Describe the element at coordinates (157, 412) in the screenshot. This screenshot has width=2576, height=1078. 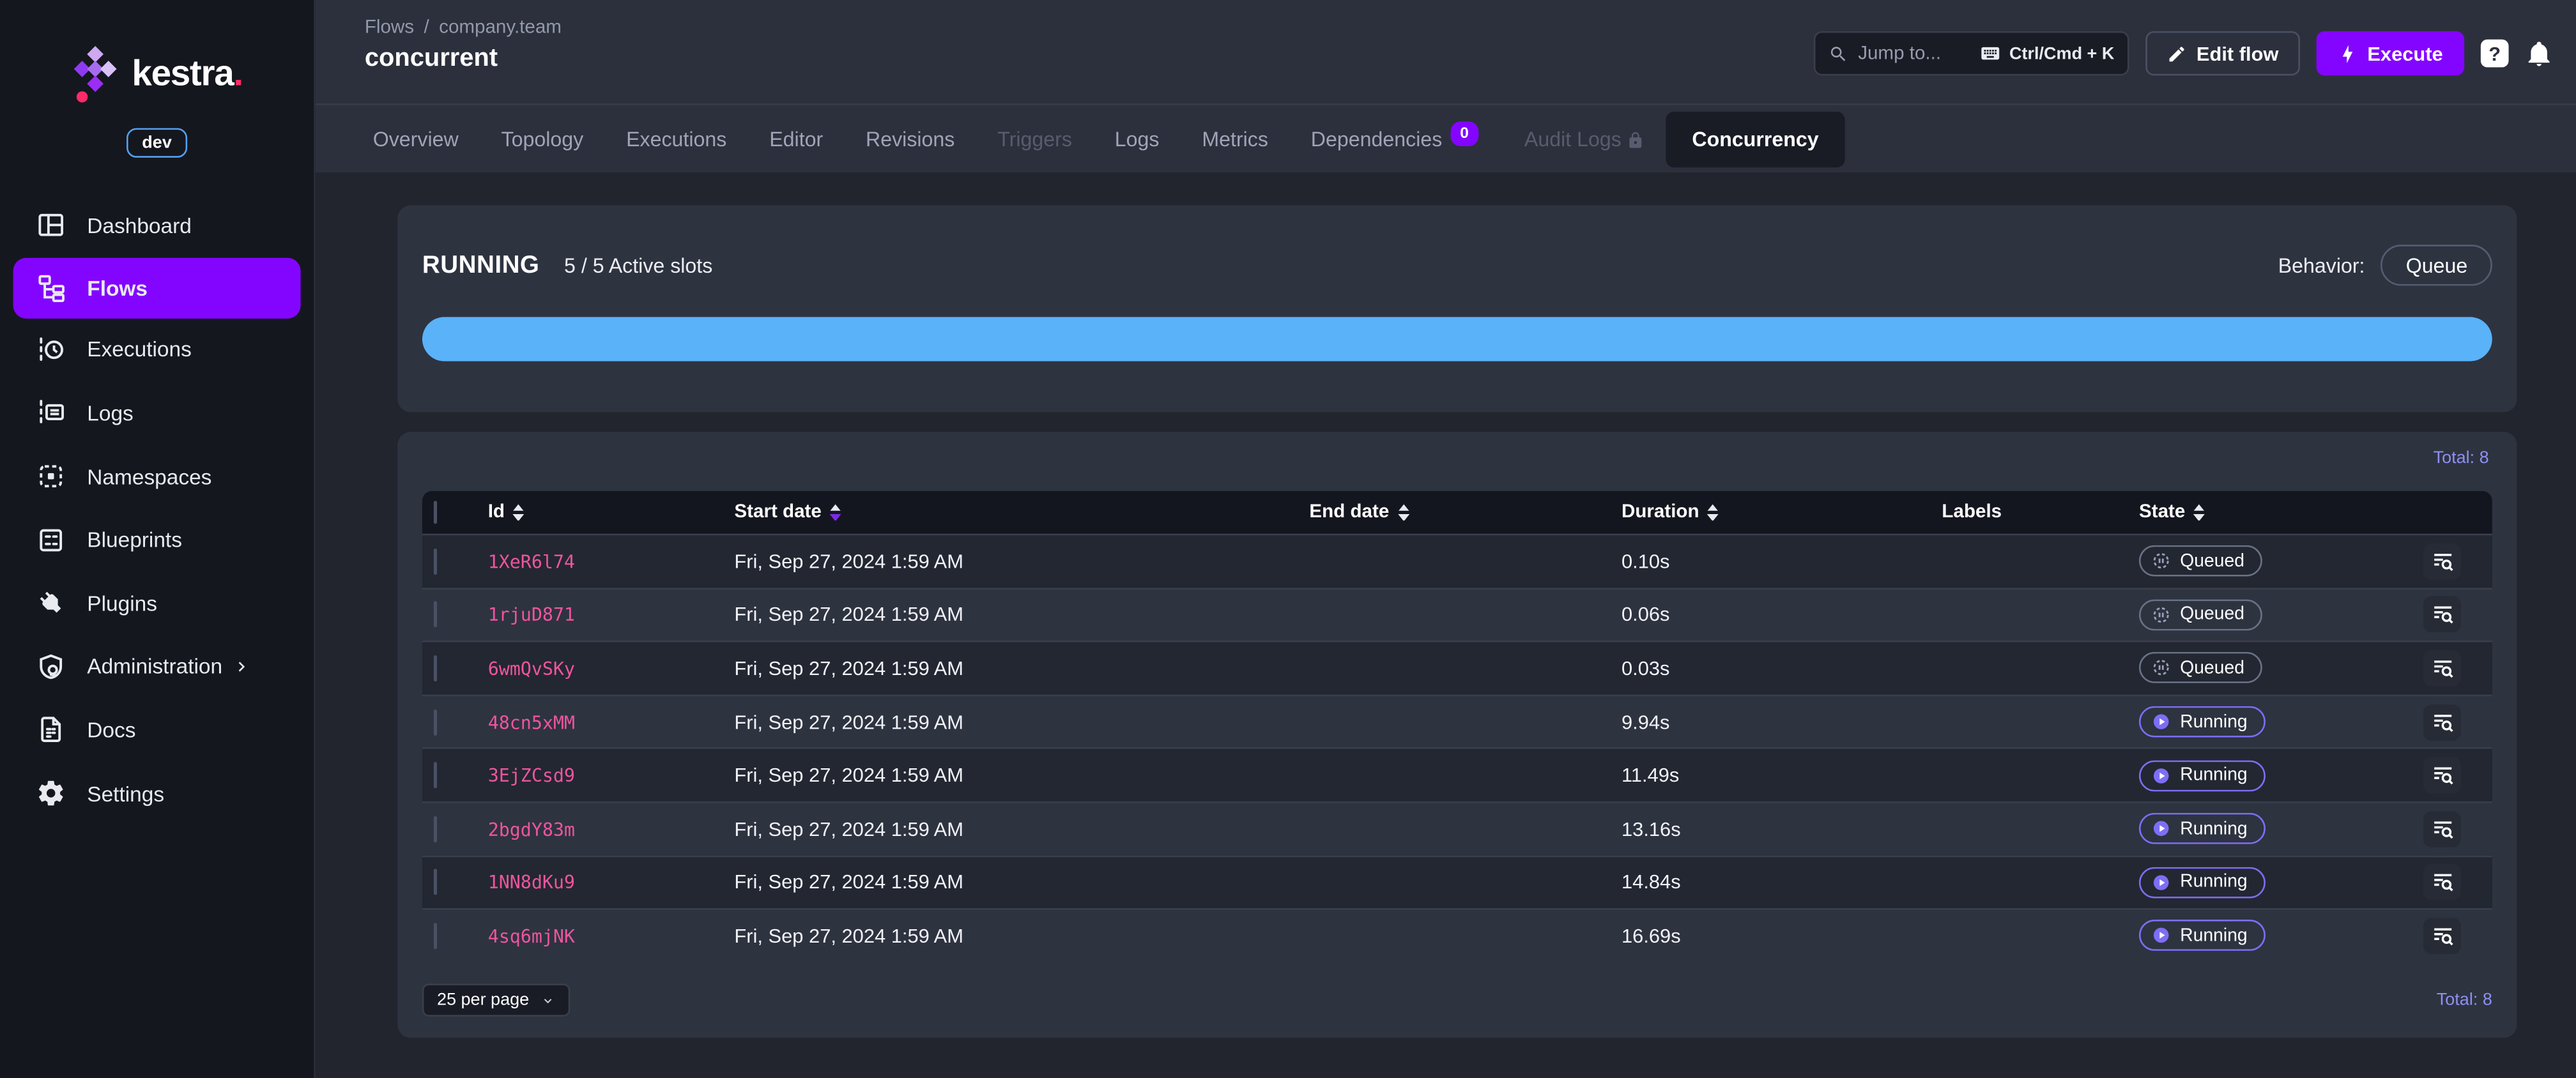
I see `sidebar-item-logs: Logs` at that location.